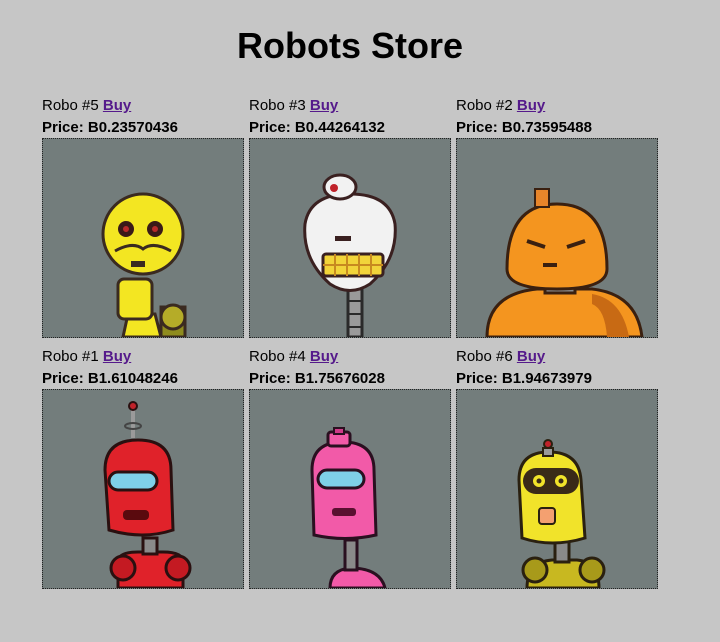 The height and width of the screenshot is (642, 720). What do you see at coordinates (317, 127) in the screenshot?
I see `robot-price: Price: B0.44264132` at bounding box center [317, 127].